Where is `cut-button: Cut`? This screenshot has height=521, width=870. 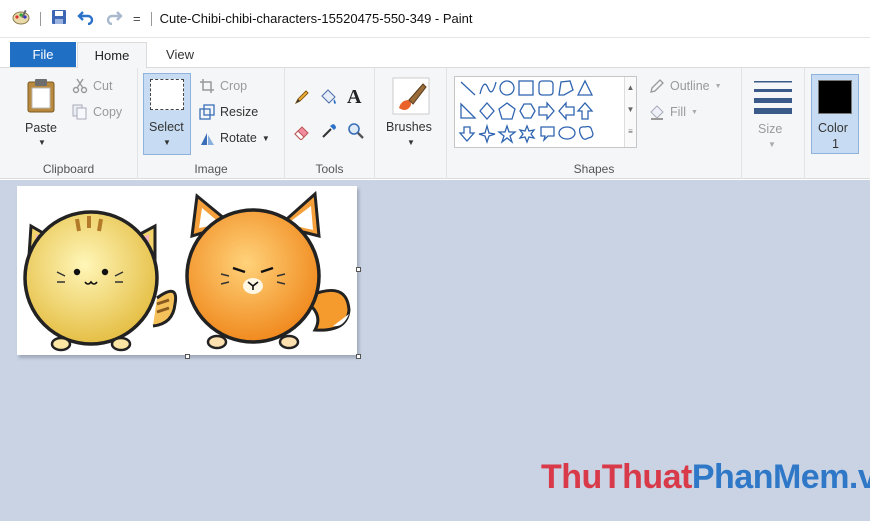 cut-button: Cut is located at coordinates (92, 86).